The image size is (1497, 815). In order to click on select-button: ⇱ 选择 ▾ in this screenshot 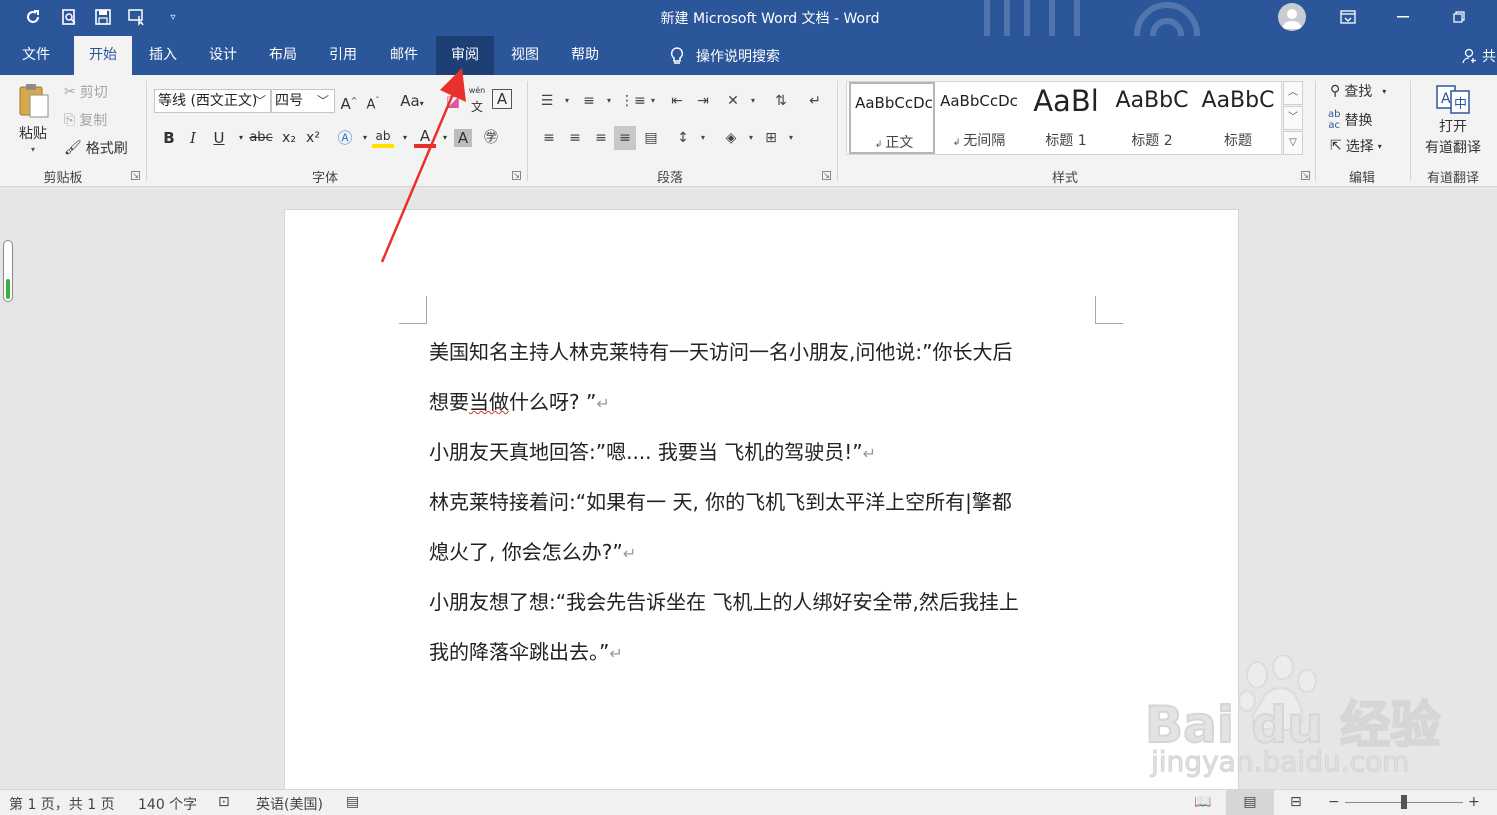, I will do `click(1356, 146)`.